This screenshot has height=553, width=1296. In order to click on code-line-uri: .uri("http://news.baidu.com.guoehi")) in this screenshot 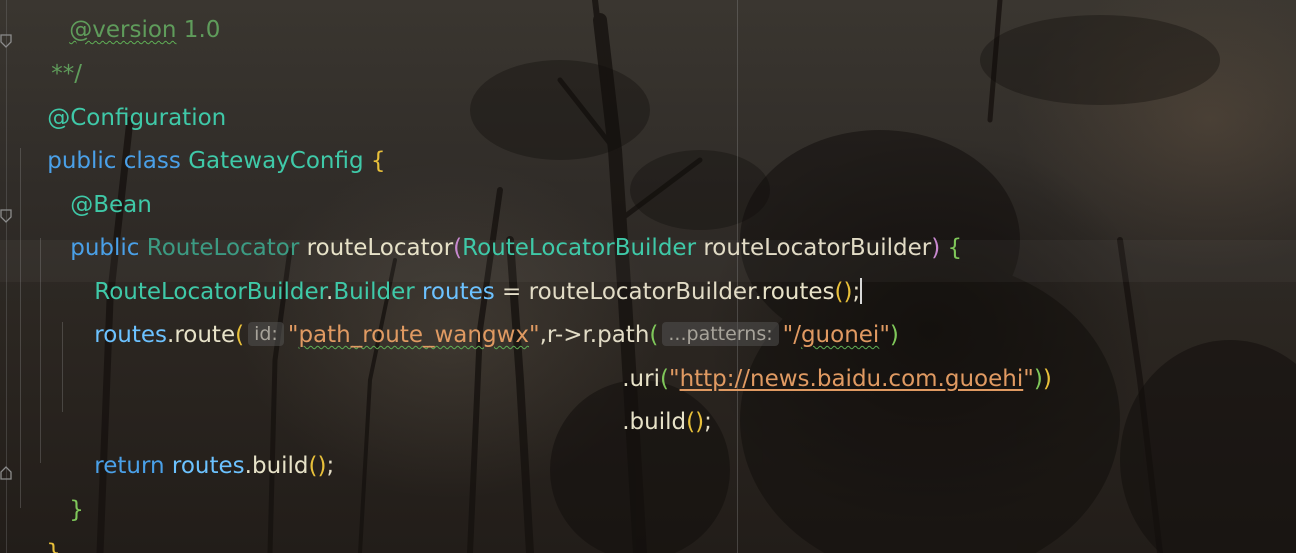, I will do `click(822, 363)`.